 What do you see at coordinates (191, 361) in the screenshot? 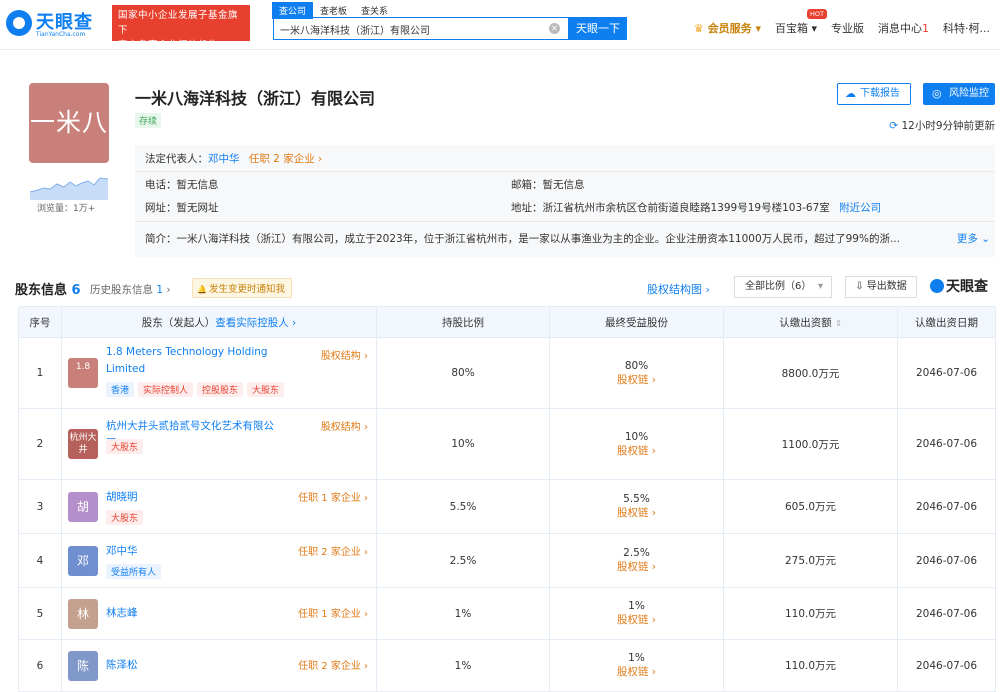
I see `shareholder-name-link: 1.8 Meters Technology Holding Limited` at bounding box center [191, 361].